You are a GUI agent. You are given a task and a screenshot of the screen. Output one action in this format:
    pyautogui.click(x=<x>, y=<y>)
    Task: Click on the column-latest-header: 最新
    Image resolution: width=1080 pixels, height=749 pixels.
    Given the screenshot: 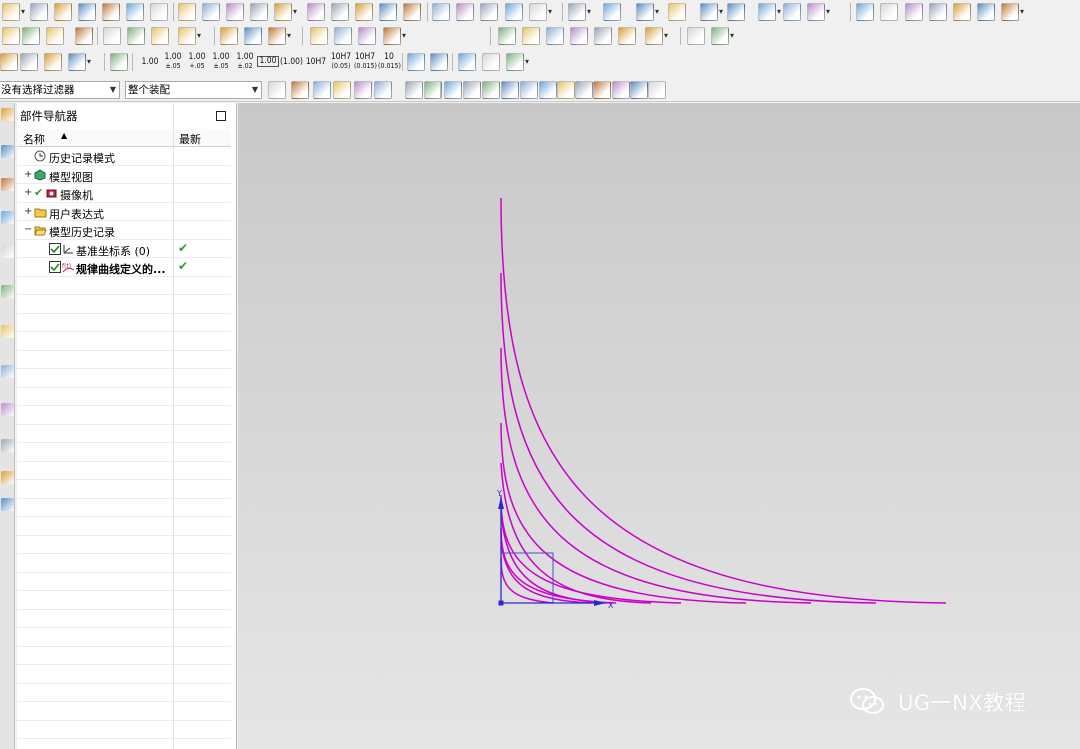 What is the action you would take?
    pyautogui.click(x=190, y=139)
    